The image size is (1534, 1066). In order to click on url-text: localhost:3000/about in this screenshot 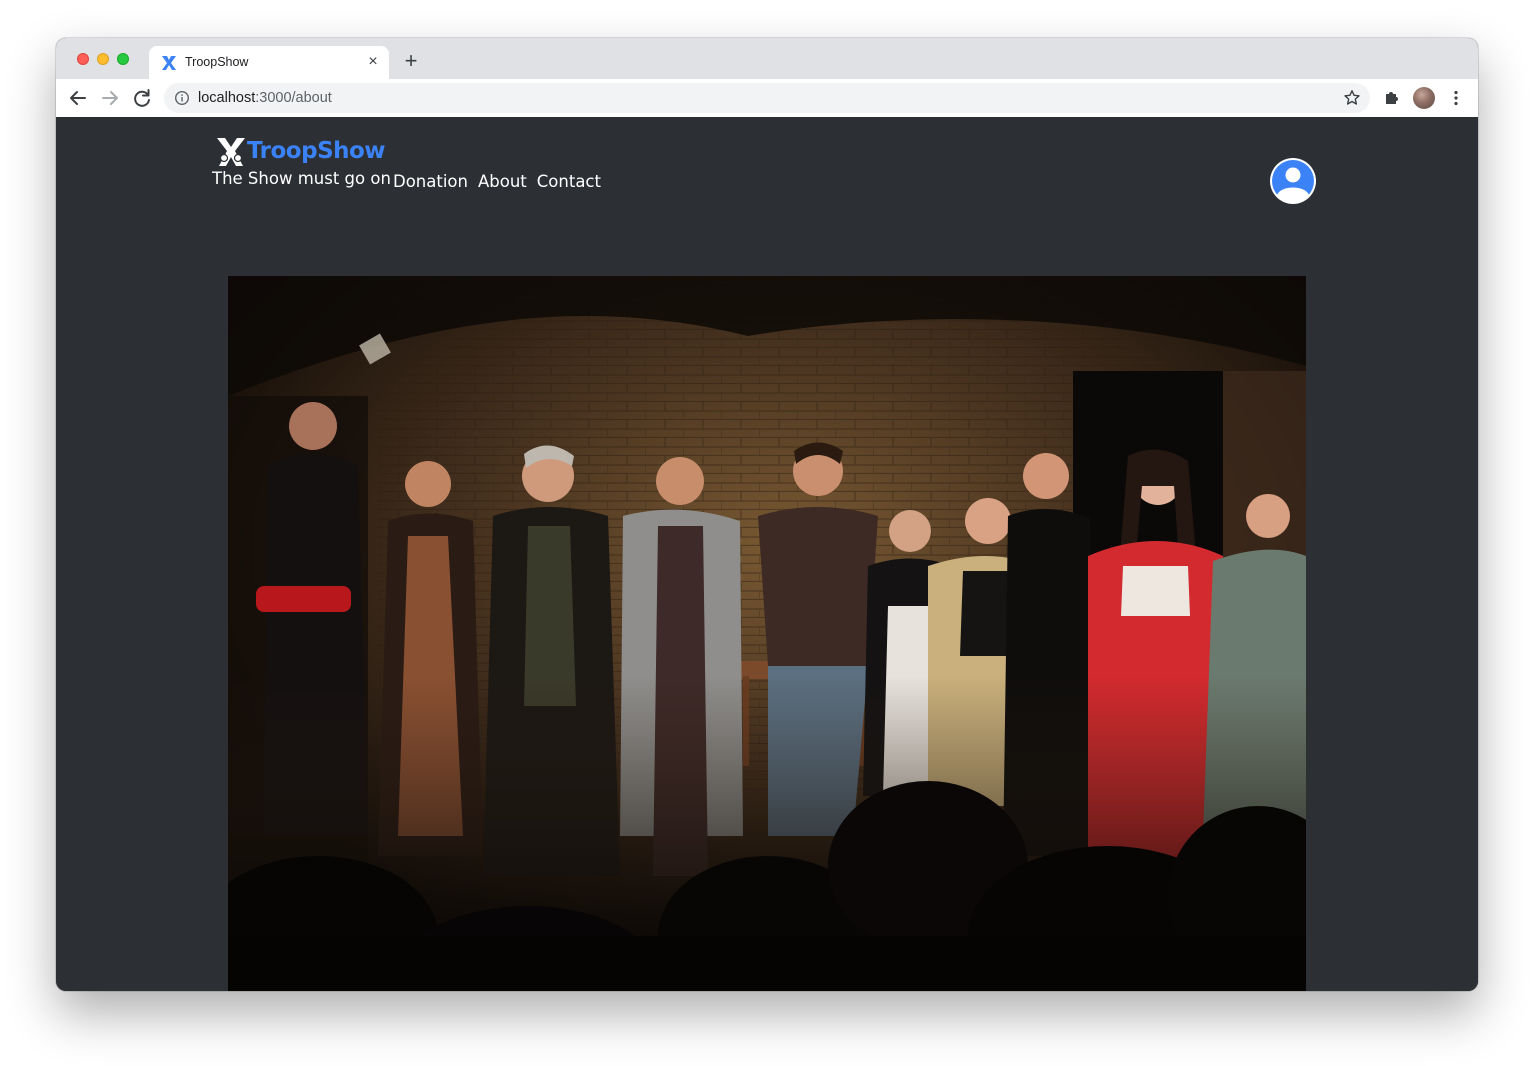, I will do `click(265, 98)`.